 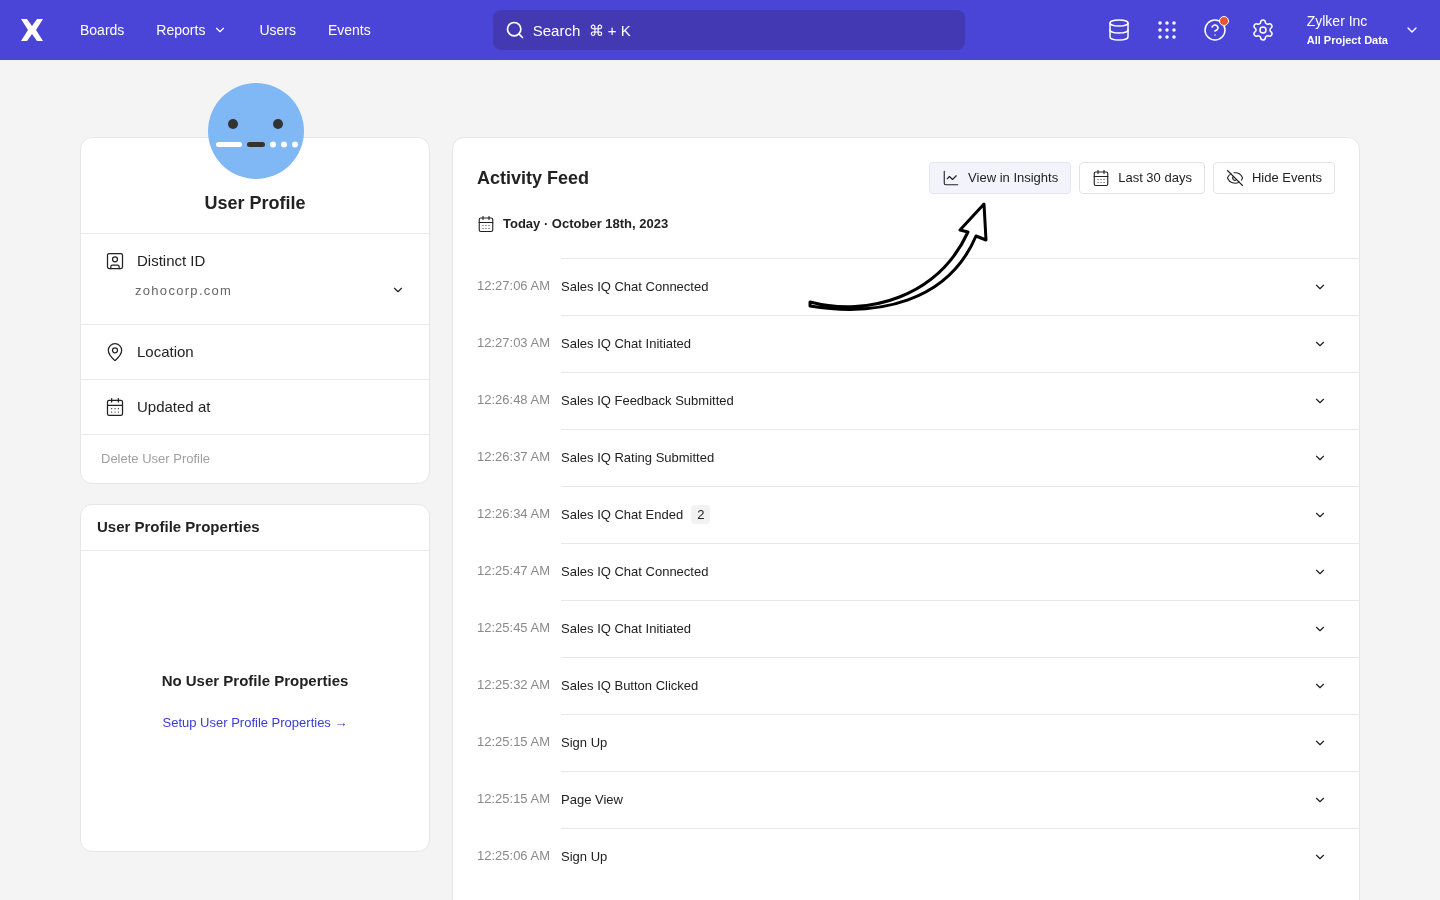 I want to click on field-label: Updated at, so click(x=174, y=406).